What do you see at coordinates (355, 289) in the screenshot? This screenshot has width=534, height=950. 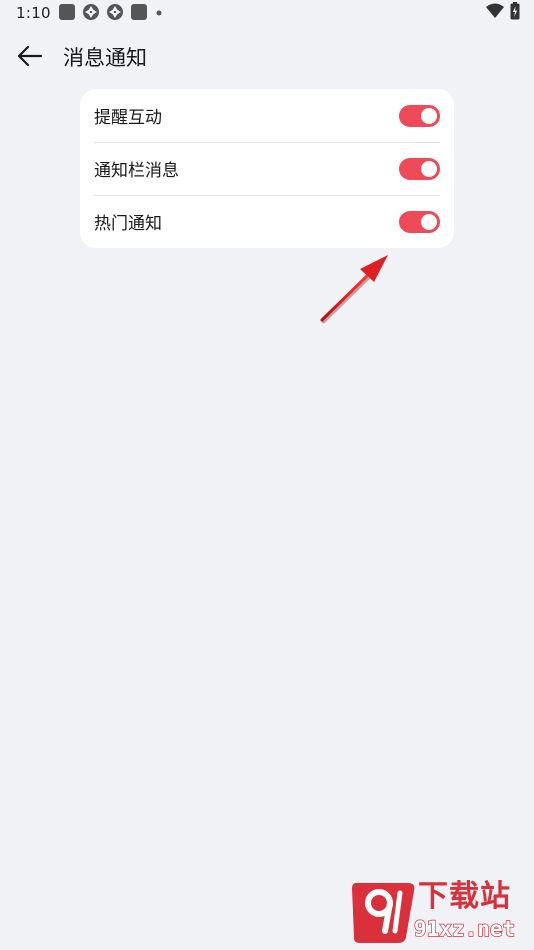 I see `annotation-arrow-icon` at bounding box center [355, 289].